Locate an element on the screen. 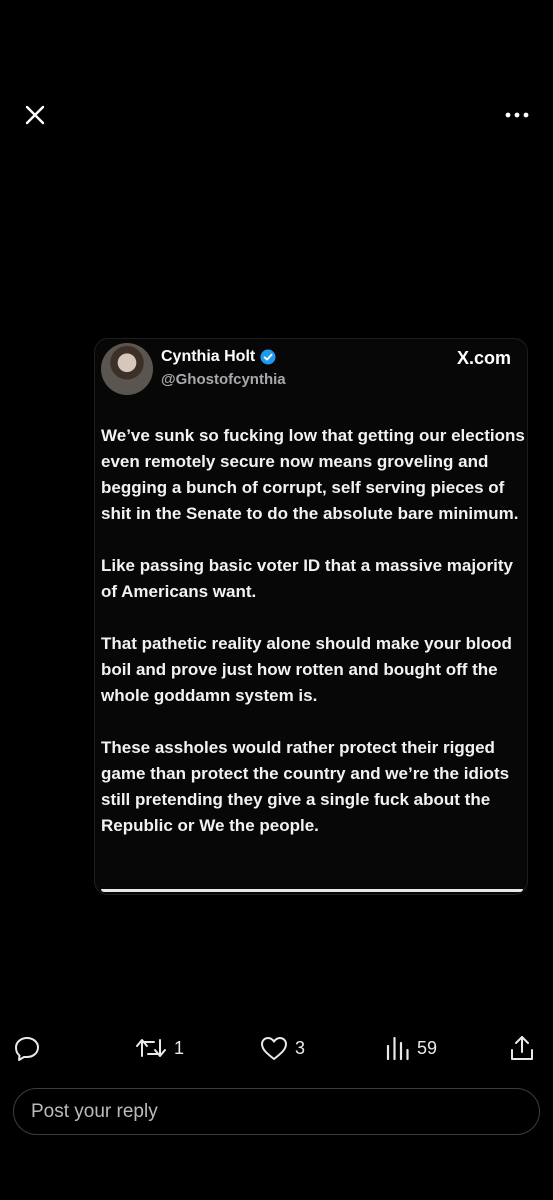 The height and width of the screenshot is (1200, 553). reply-input: Post your reply is located at coordinates (276, 1111).